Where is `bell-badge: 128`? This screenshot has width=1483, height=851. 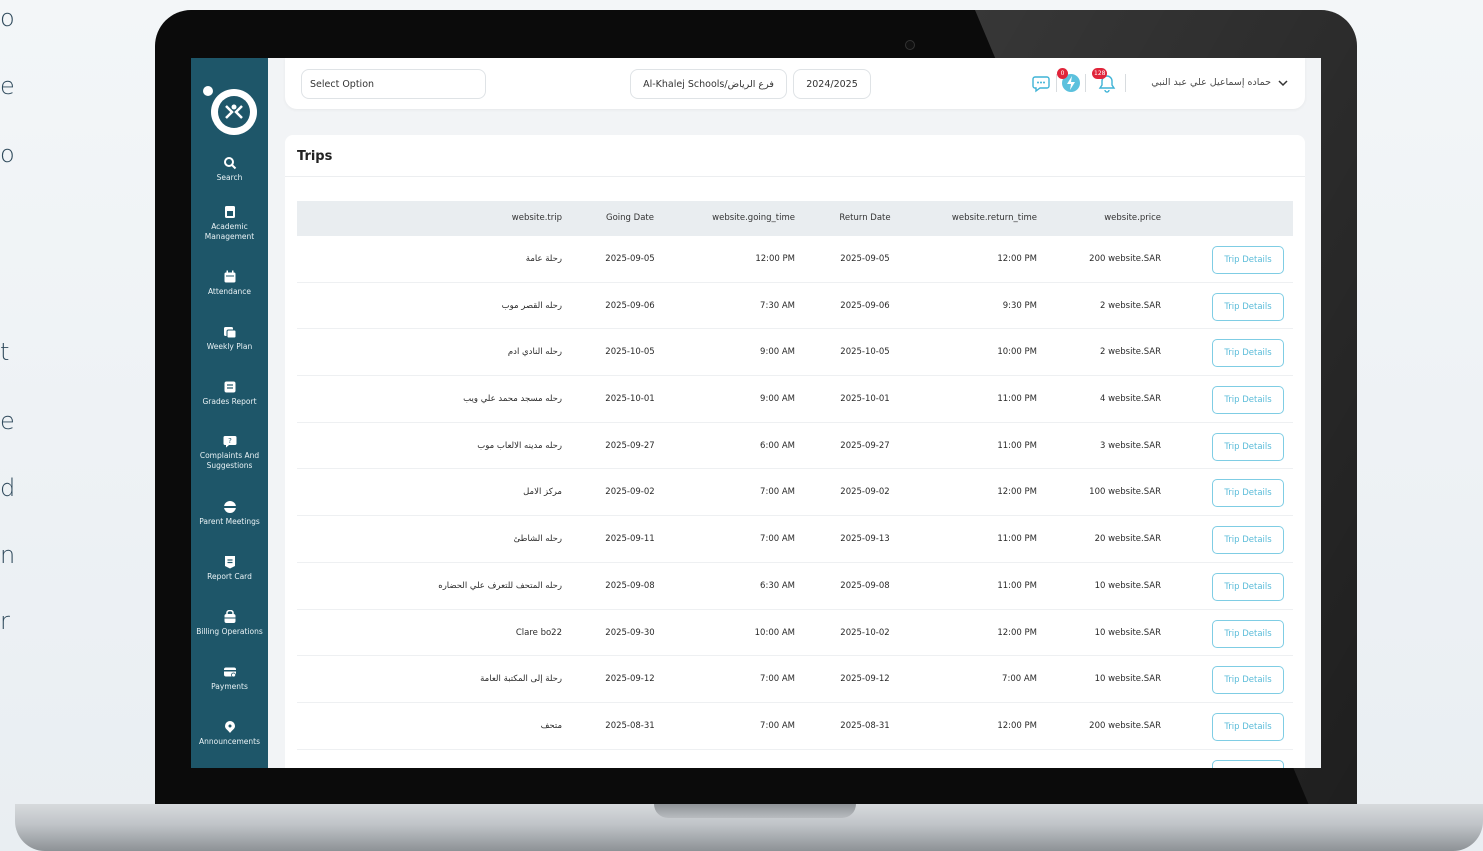 bell-badge: 128 is located at coordinates (1099, 73).